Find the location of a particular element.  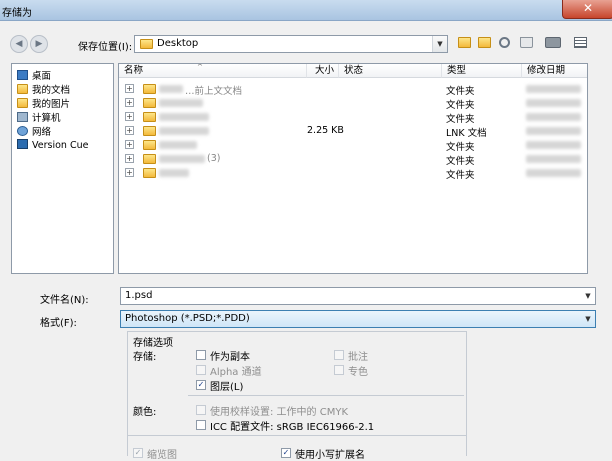

file-name: (3) is located at coordinates (214, 158).